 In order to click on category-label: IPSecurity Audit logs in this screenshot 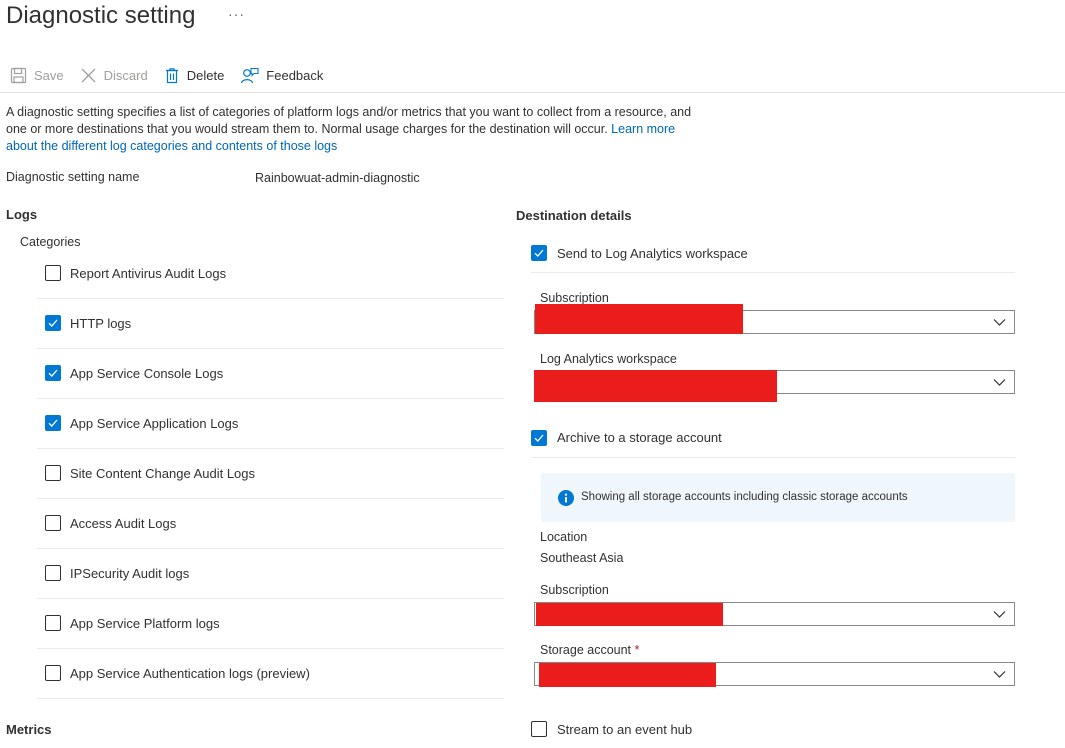, I will do `click(130, 573)`.